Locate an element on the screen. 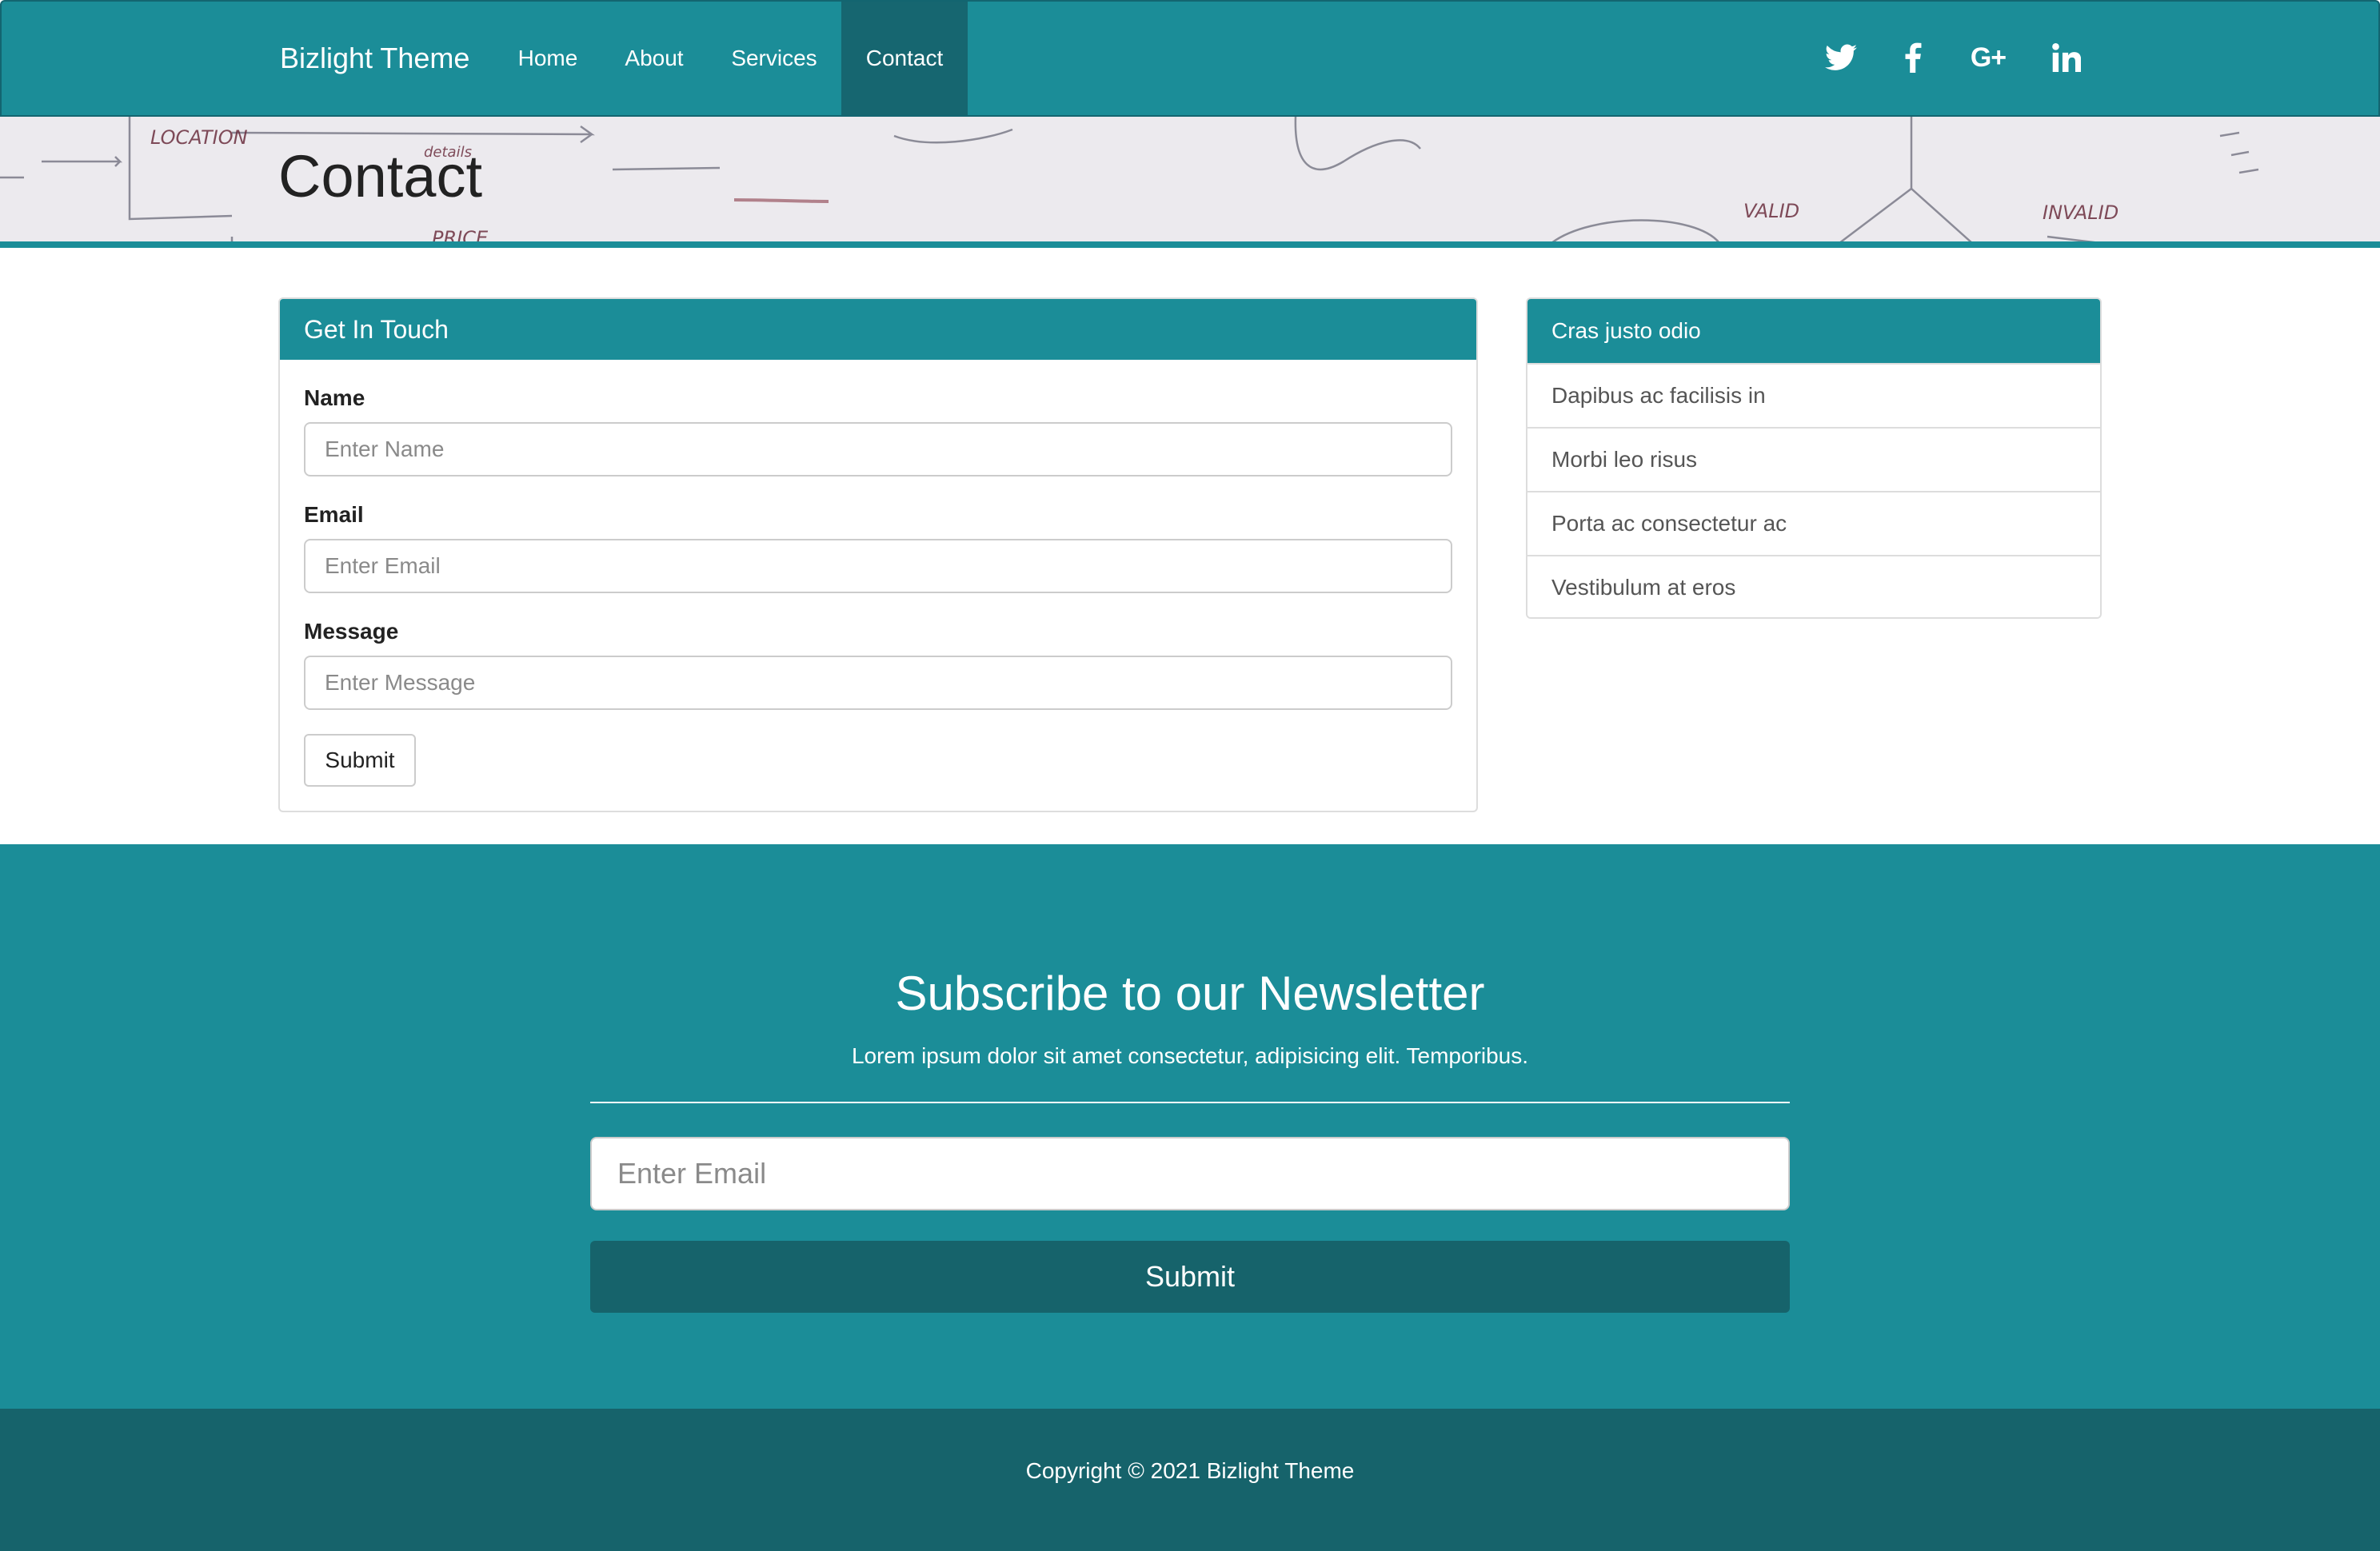  page-header-border is located at coordinates (1190, 244).